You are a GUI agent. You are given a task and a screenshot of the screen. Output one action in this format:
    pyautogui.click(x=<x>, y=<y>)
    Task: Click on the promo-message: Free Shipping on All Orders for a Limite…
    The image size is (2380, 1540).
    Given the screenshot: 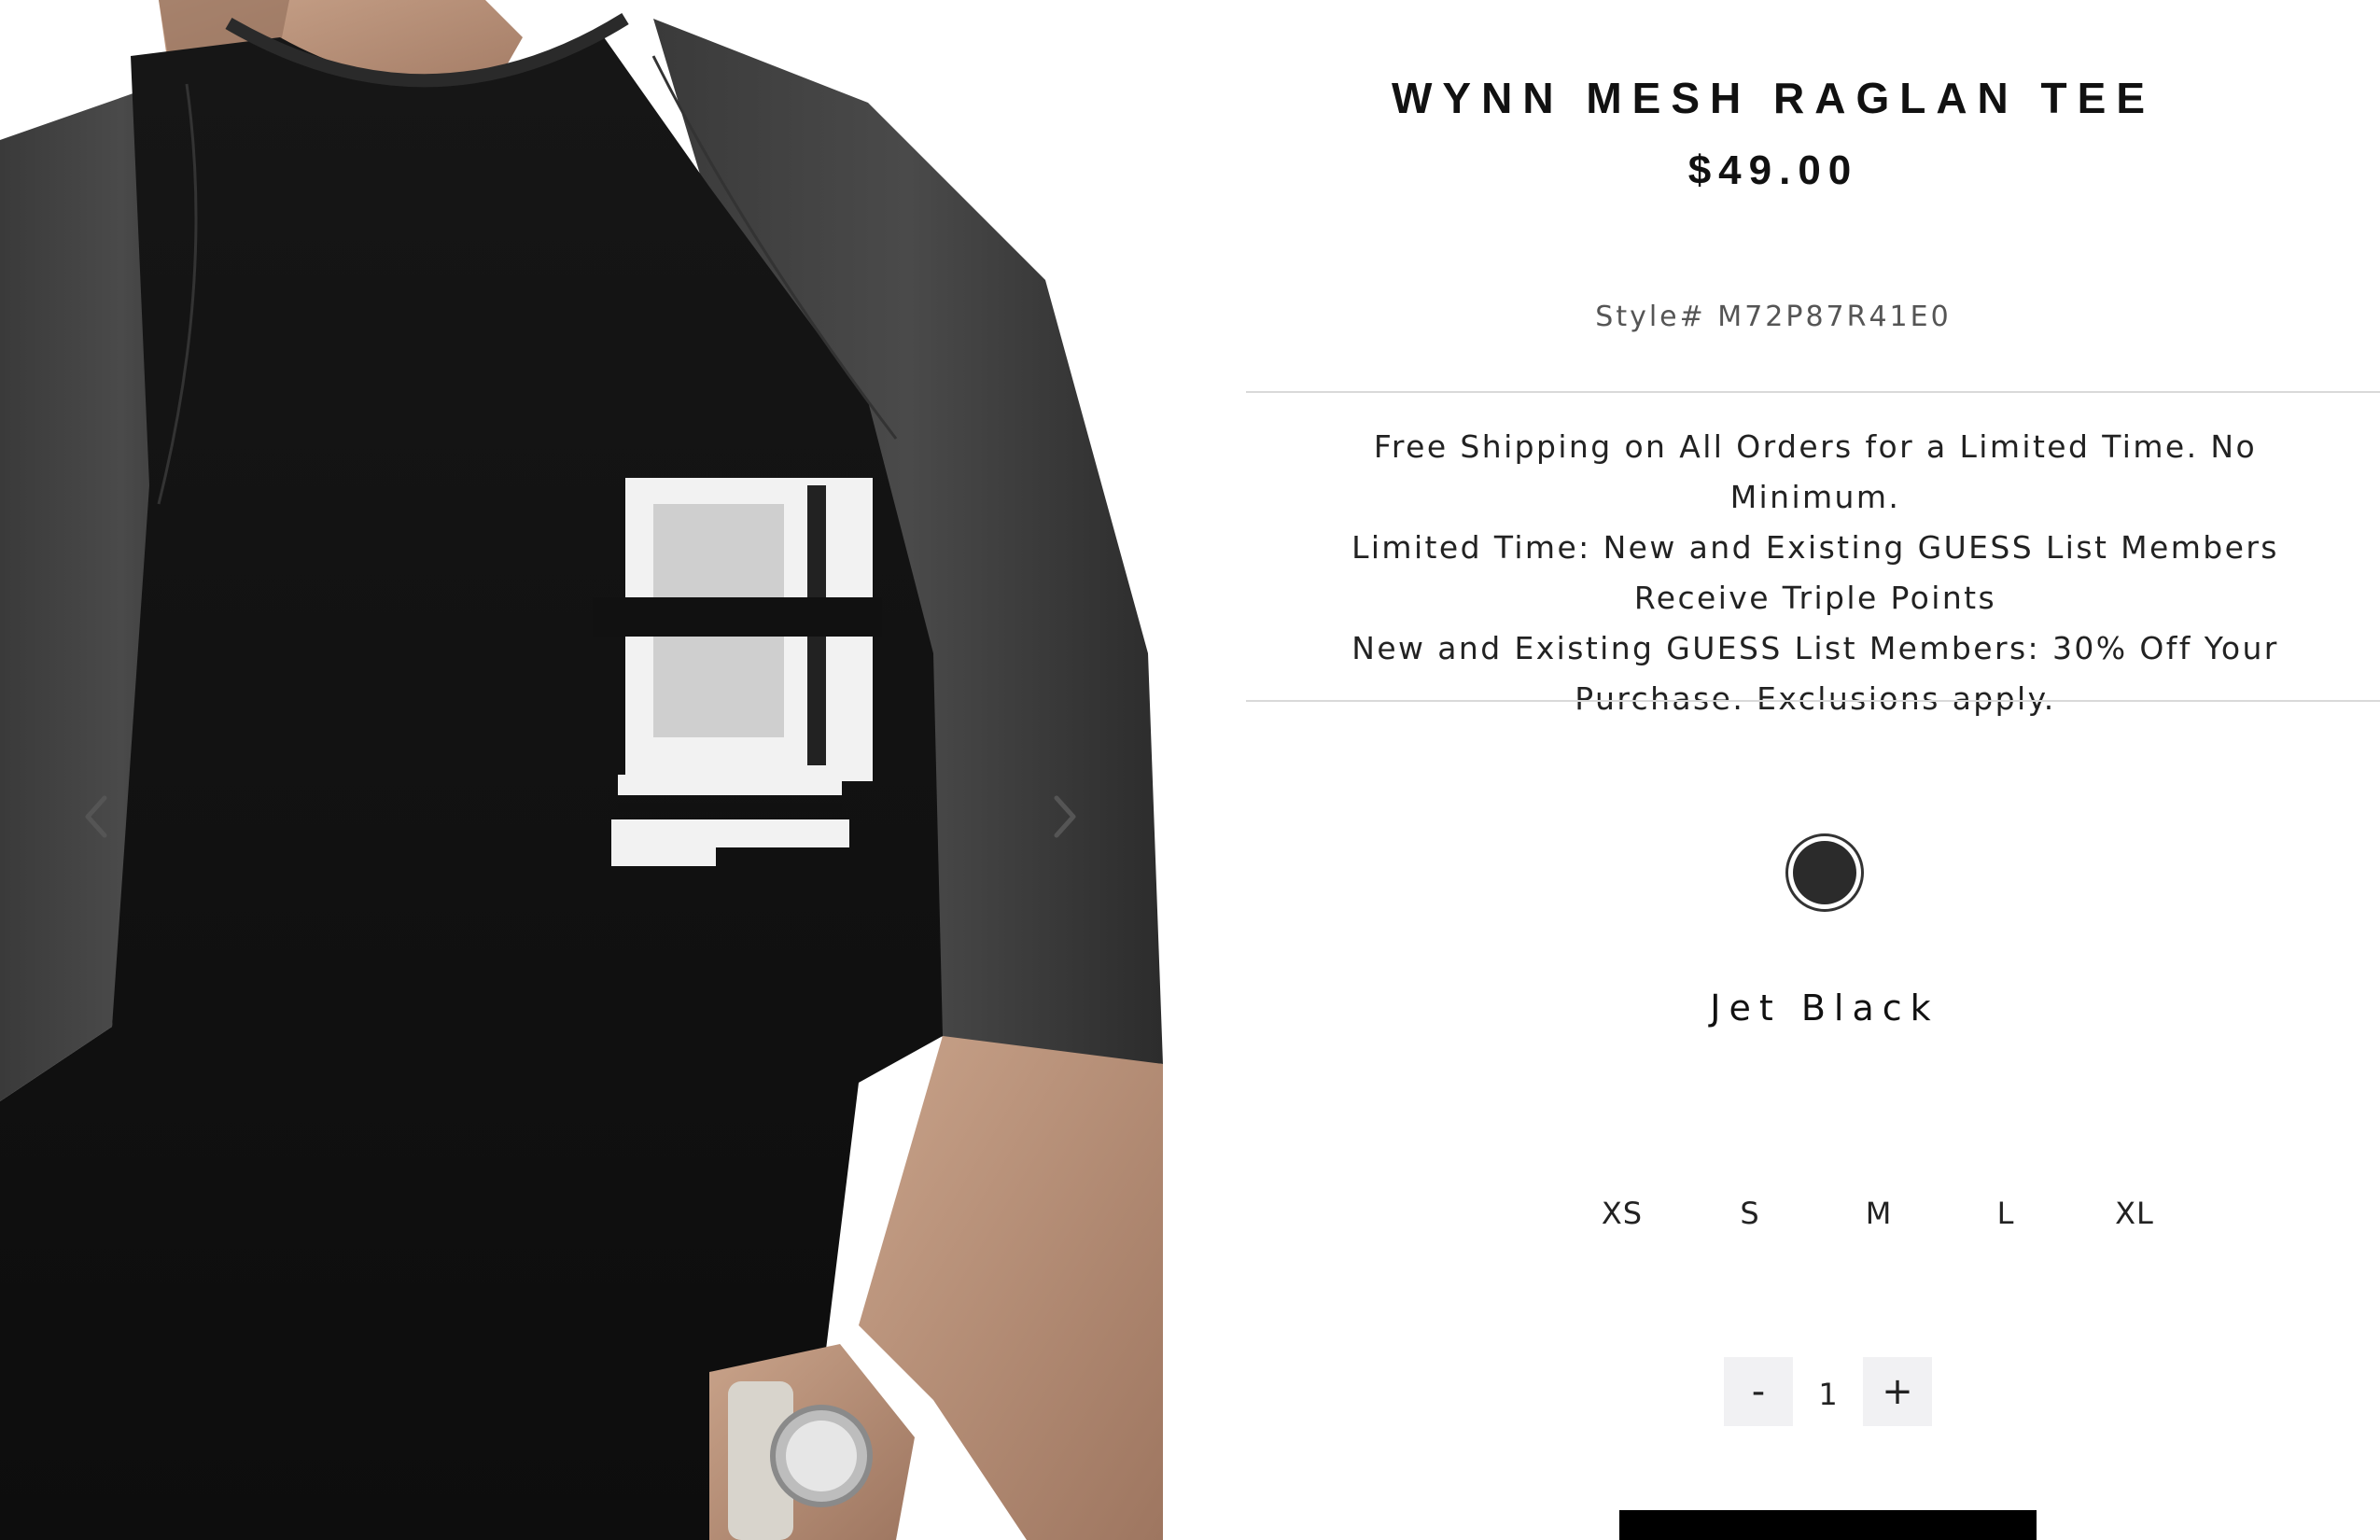 What is the action you would take?
    pyautogui.click(x=1815, y=471)
    